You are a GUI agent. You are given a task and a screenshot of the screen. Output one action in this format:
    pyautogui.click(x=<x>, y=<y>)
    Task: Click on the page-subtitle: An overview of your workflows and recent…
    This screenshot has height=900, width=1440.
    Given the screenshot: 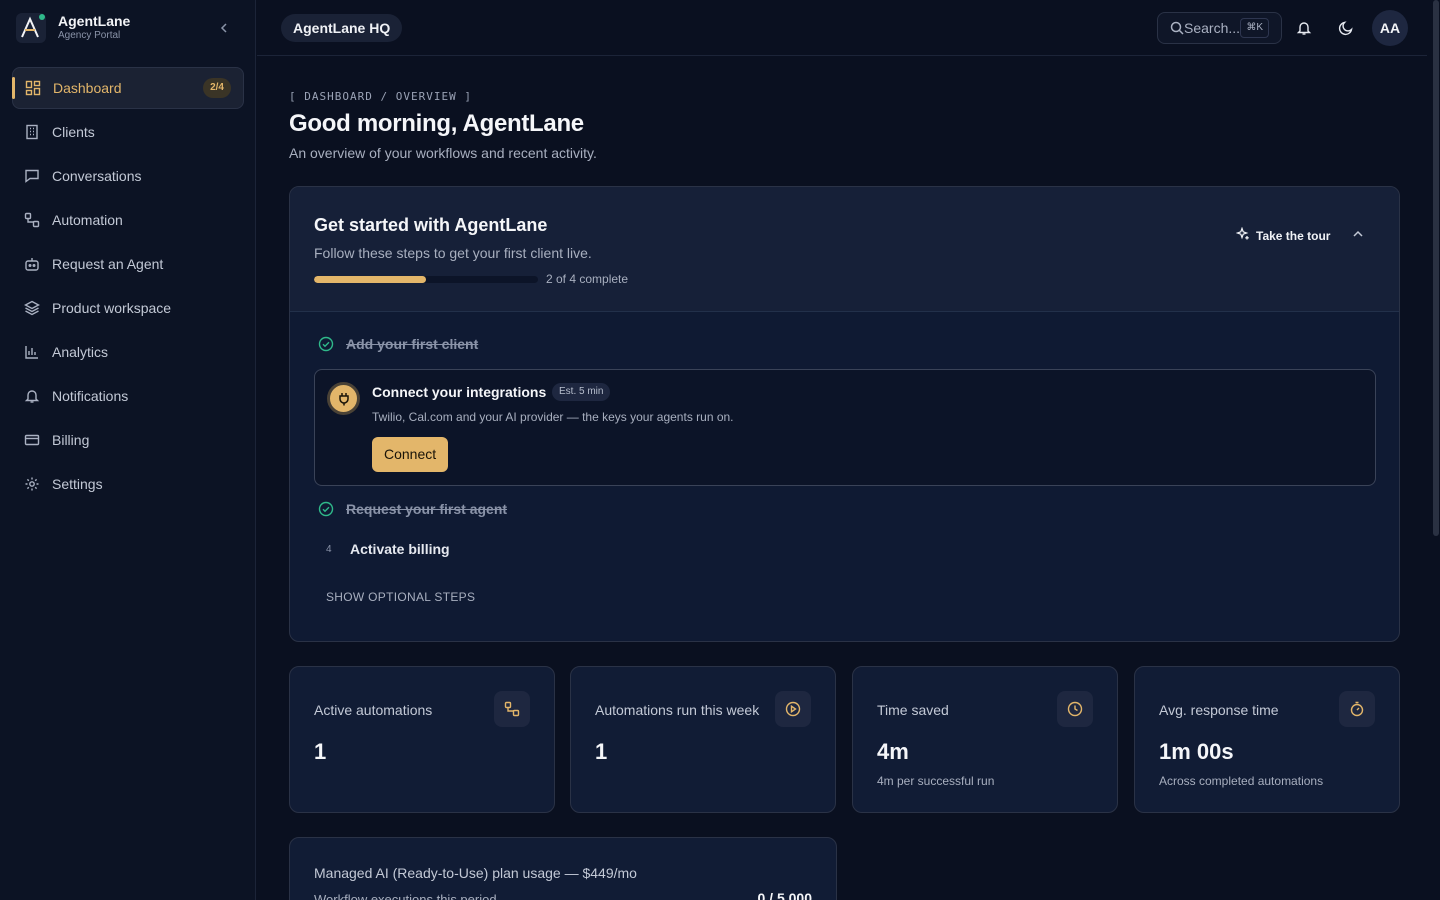 What is the action you would take?
    pyautogui.click(x=443, y=153)
    